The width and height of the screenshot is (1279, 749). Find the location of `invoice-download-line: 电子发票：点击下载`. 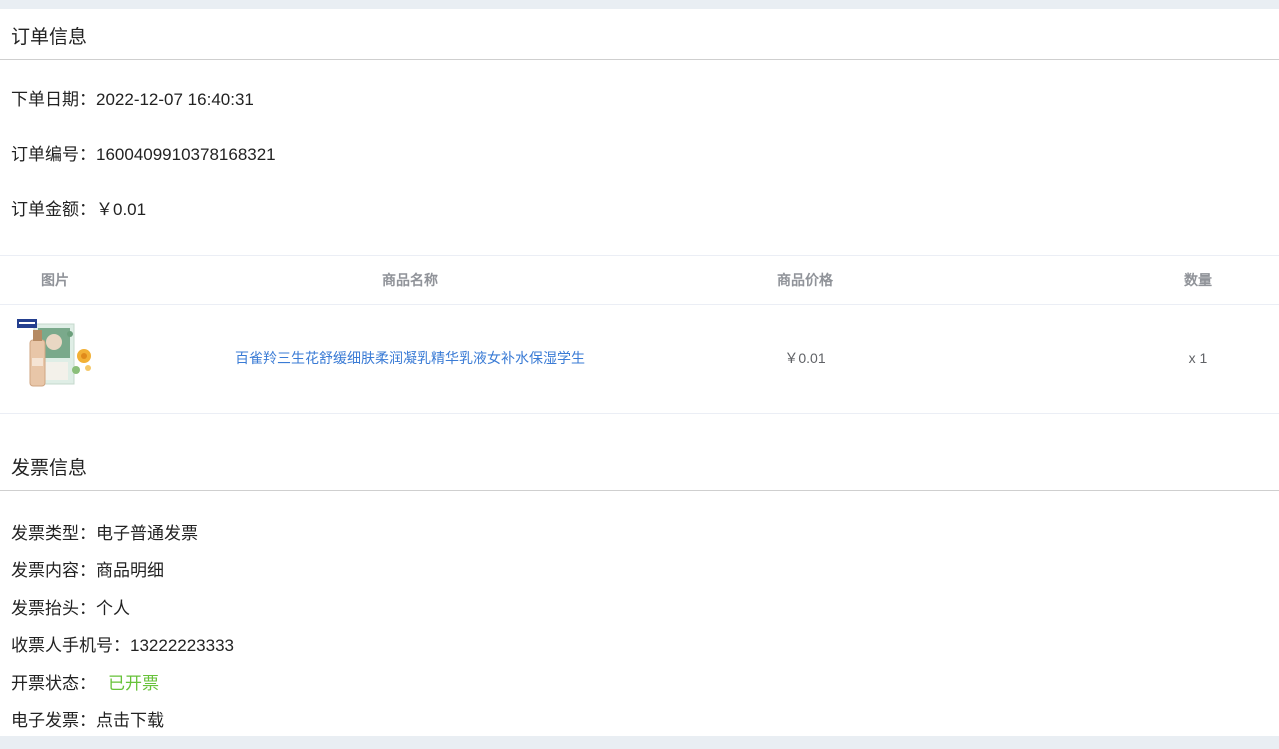

invoice-download-line: 电子发票：点击下载 is located at coordinates (87, 718).